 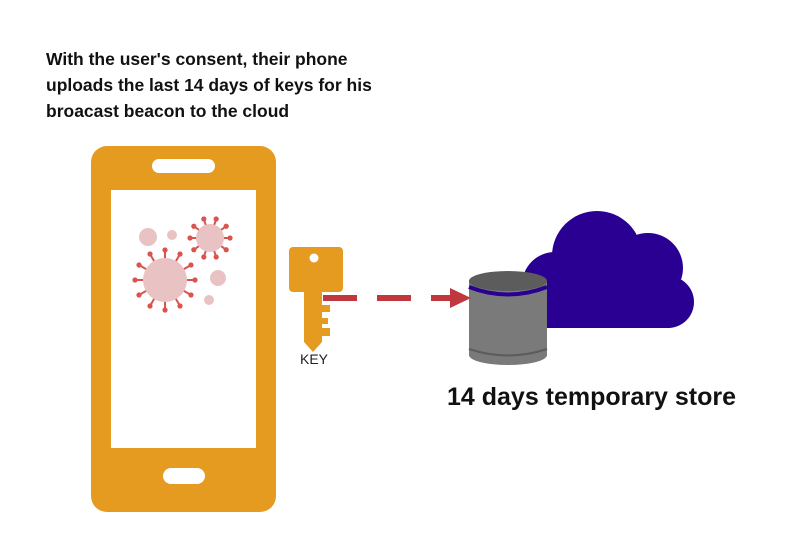 What do you see at coordinates (592, 397) in the screenshot?
I see `store-label: 14 days temporary store` at bounding box center [592, 397].